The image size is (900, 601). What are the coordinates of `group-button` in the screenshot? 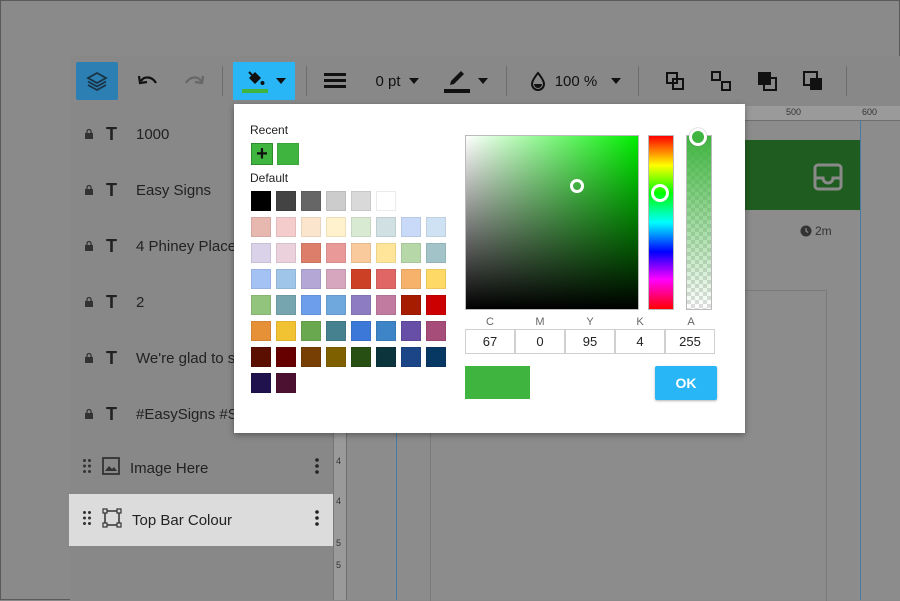 It's located at (675, 81).